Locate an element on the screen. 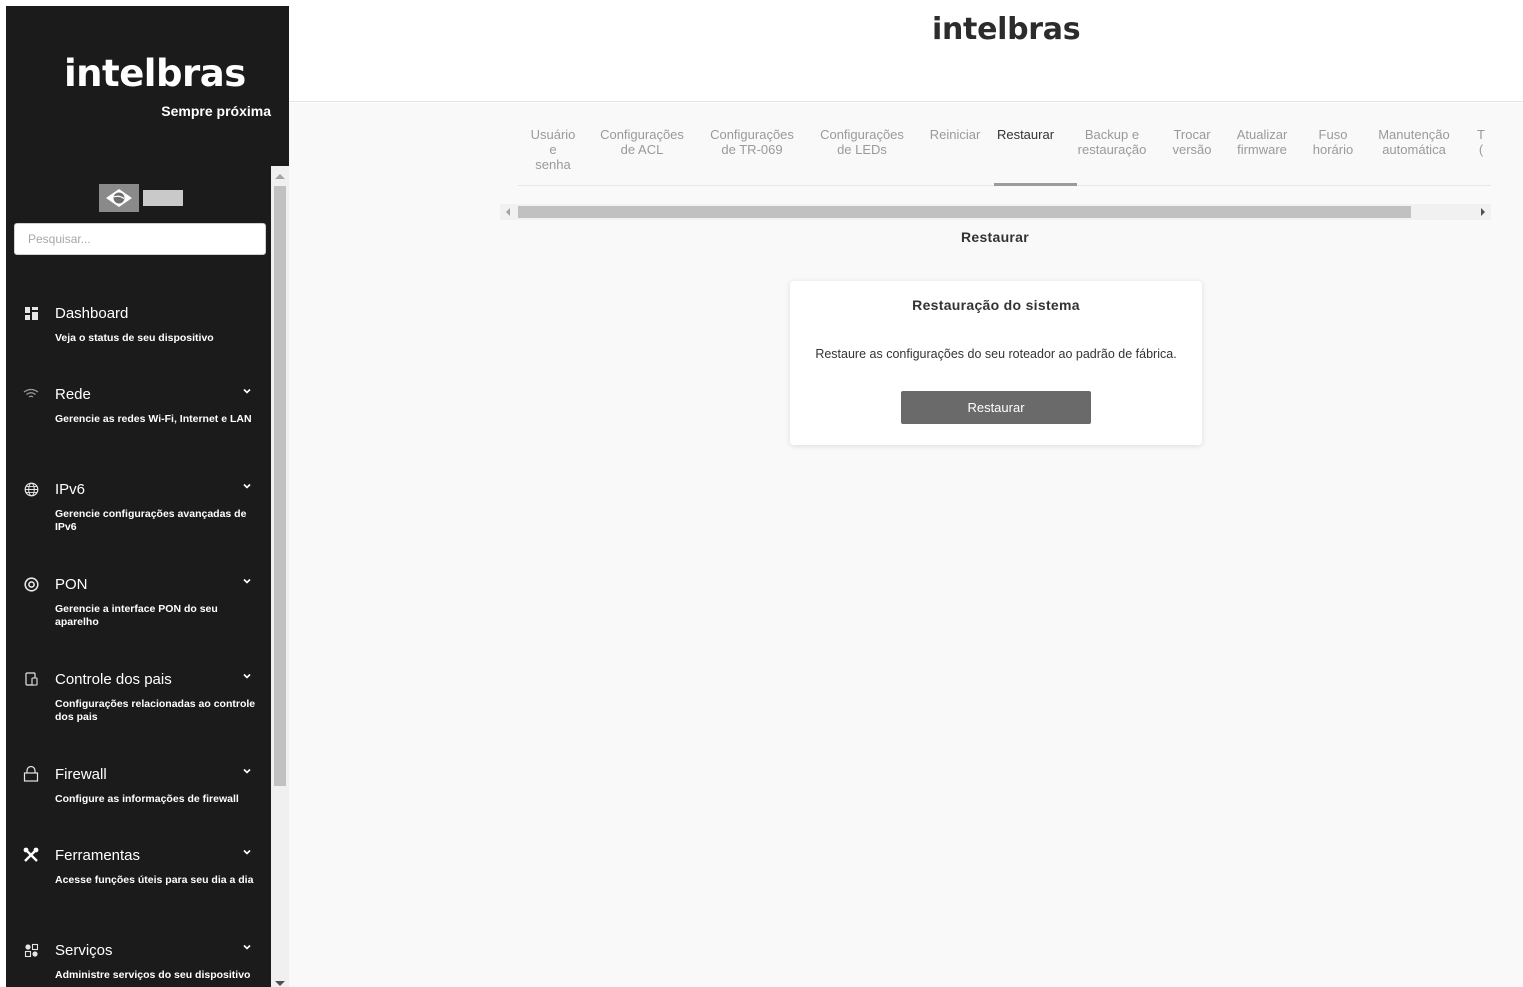 The height and width of the screenshot is (987, 1523). sidebar-scrollbar is located at coordinates (280, 576).